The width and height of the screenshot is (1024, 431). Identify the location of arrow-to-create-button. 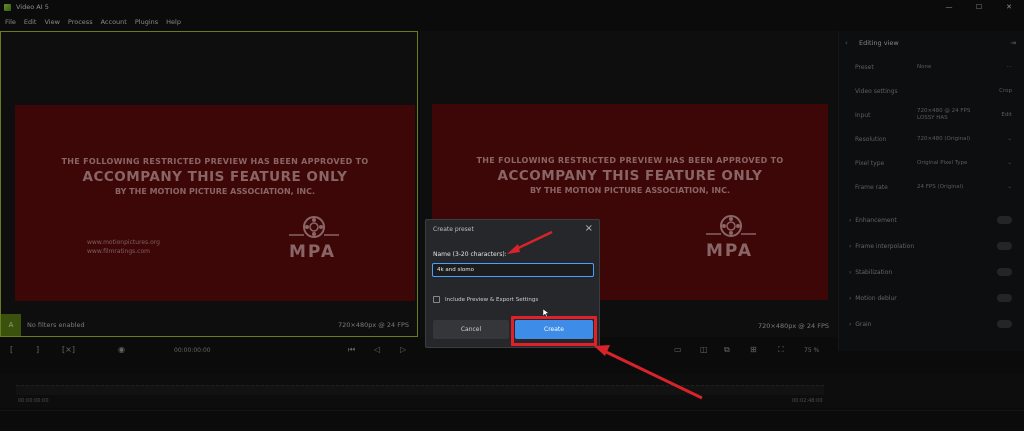
(648, 372).